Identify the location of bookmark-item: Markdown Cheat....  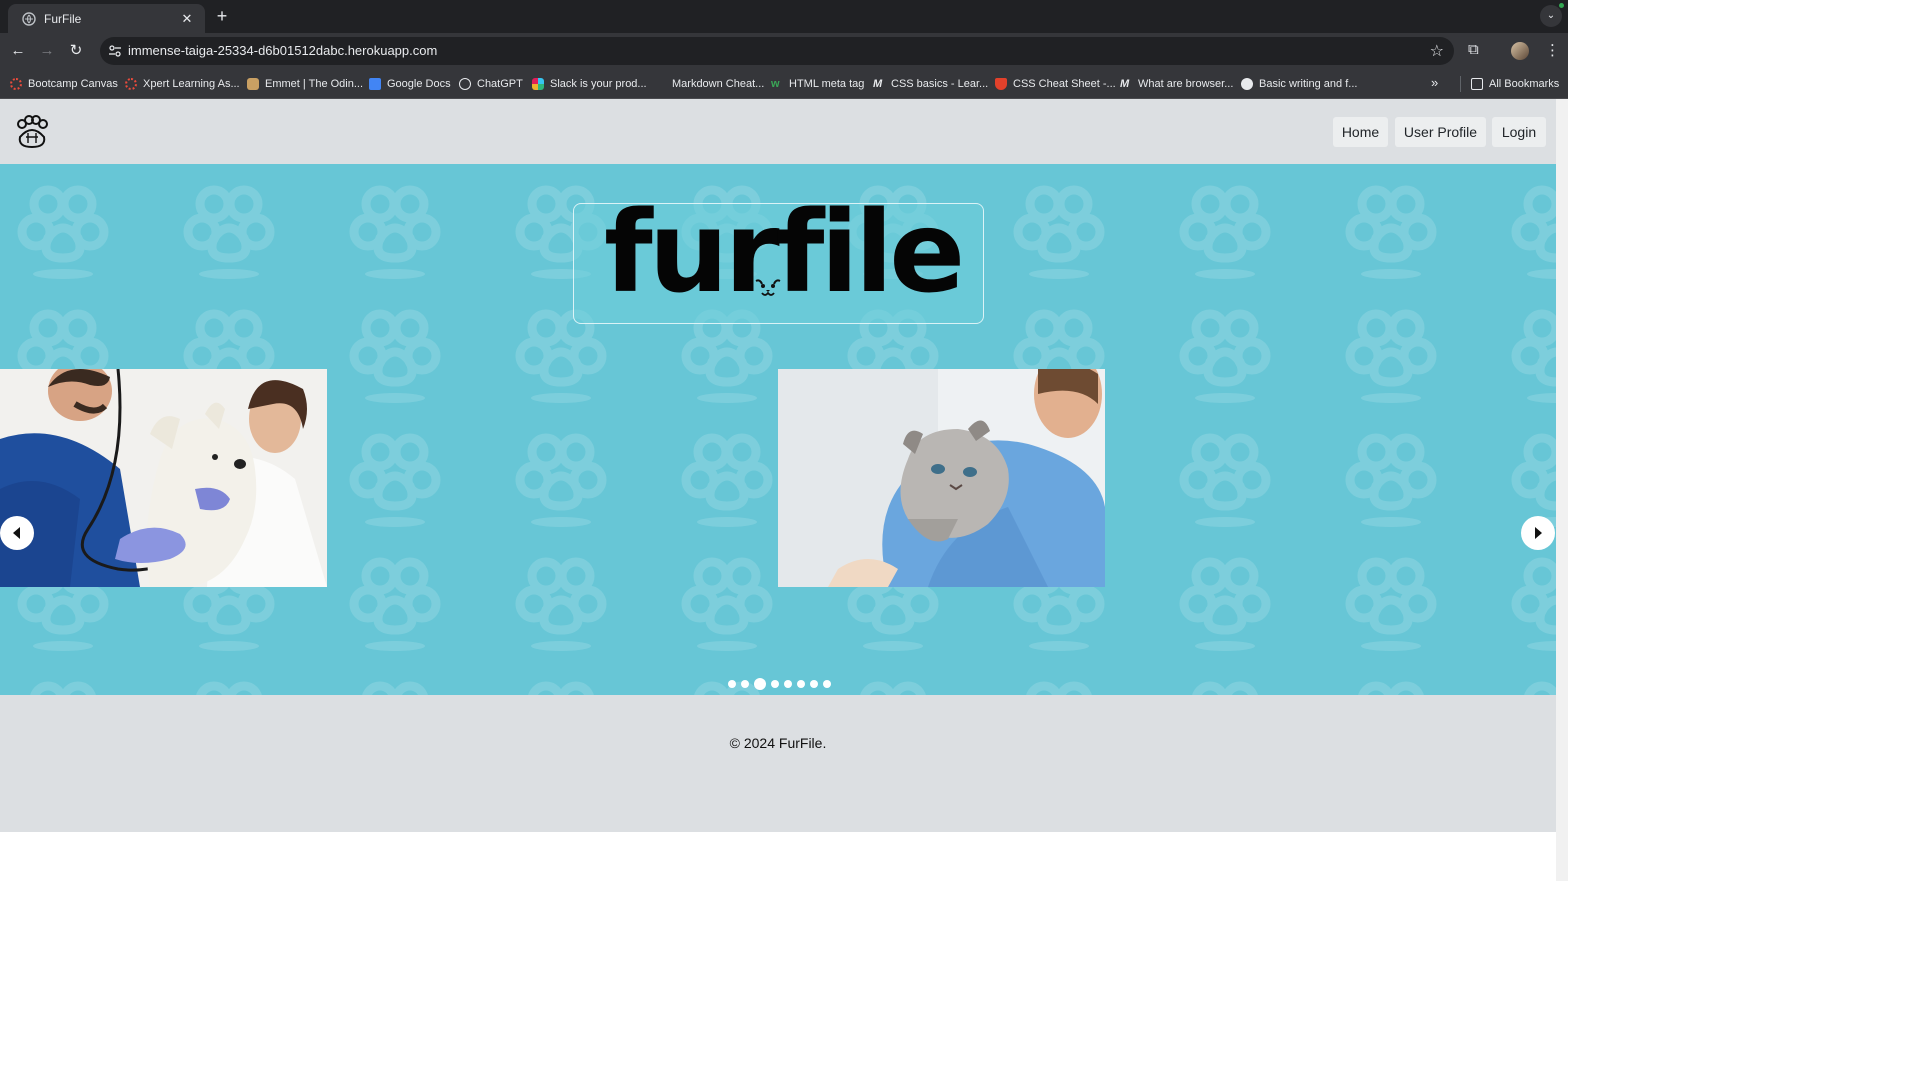
(709, 84).